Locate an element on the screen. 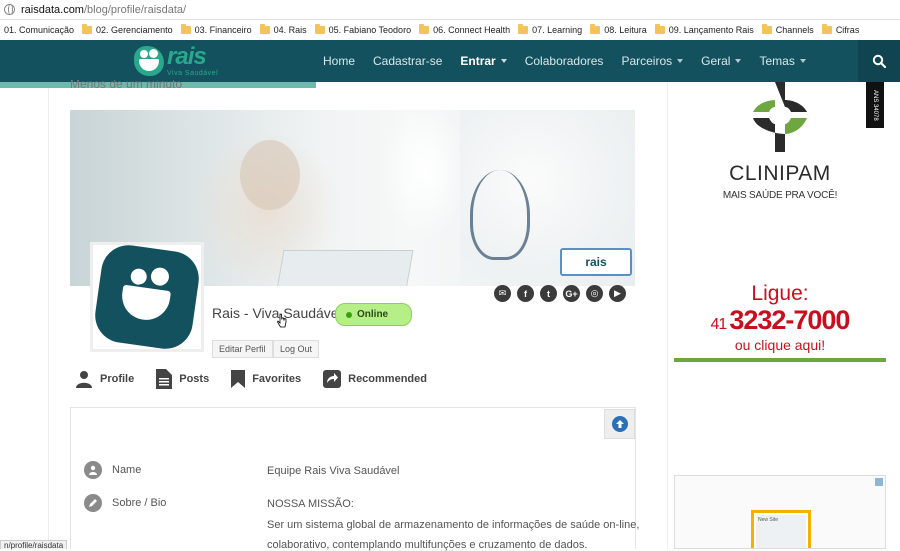 This screenshot has width=900, height=551. bookmark-item: 06. Connect Health is located at coordinates (464, 30).